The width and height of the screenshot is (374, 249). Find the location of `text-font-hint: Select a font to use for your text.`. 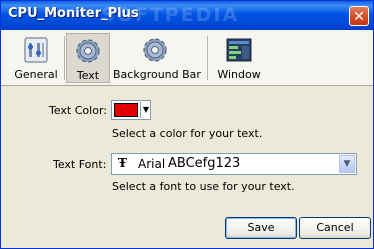

text-font-hint: Select a font to use for your text. is located at coordinates (203, 186).